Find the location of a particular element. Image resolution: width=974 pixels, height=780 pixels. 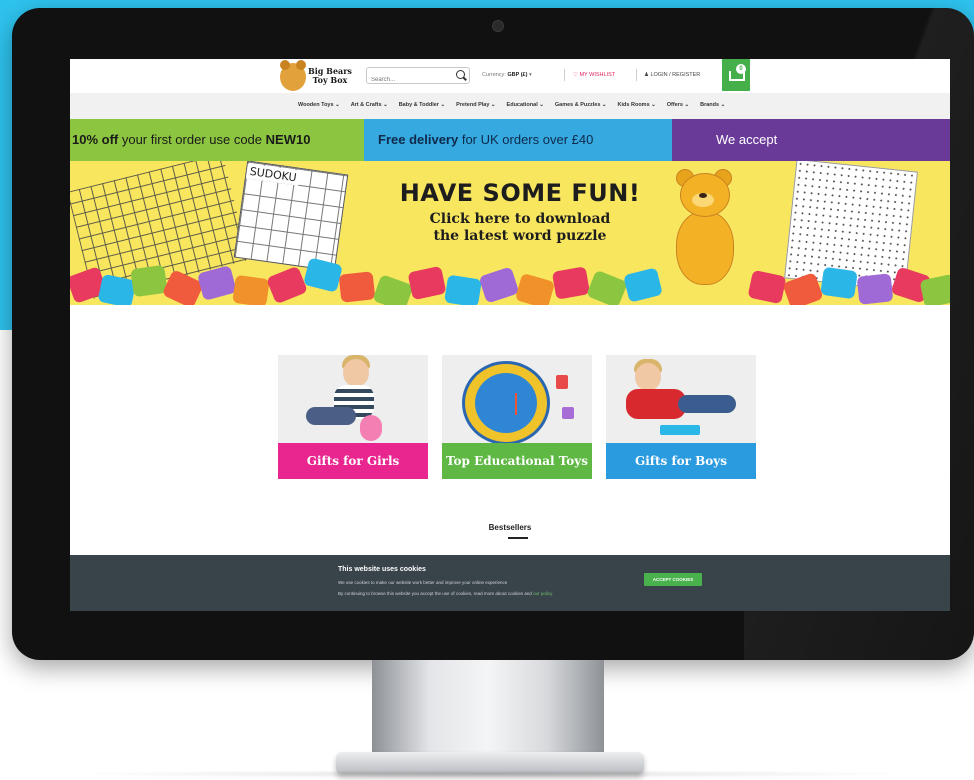

logo-line-2: Toy Box is located at coordinates (330, 80).